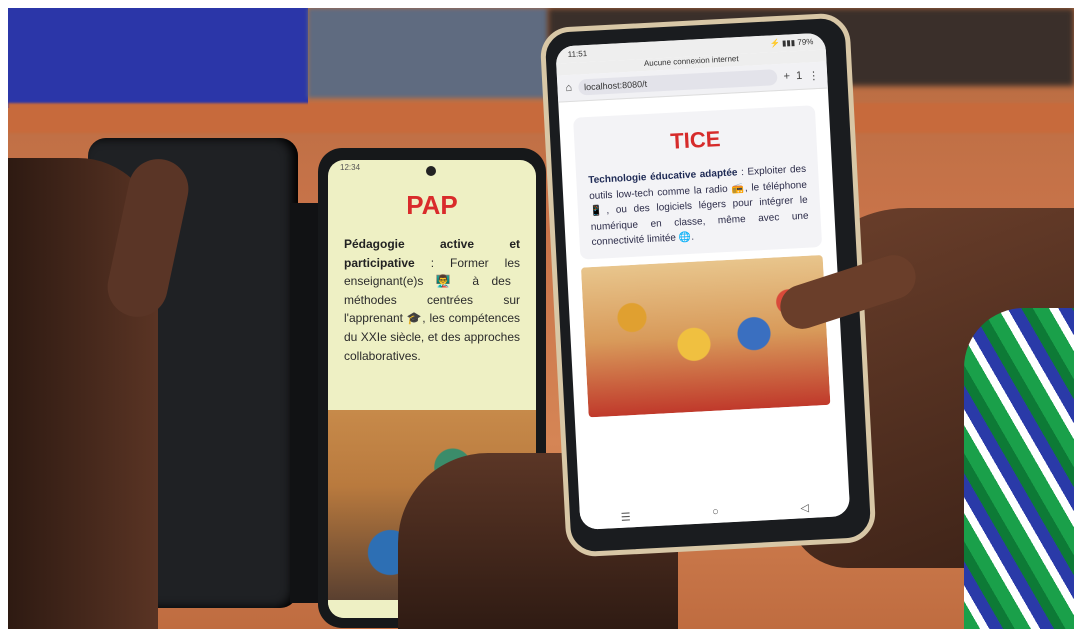 This screenshot has width=1082, height=637. I want to click on camera-icon, so click(431, 171).